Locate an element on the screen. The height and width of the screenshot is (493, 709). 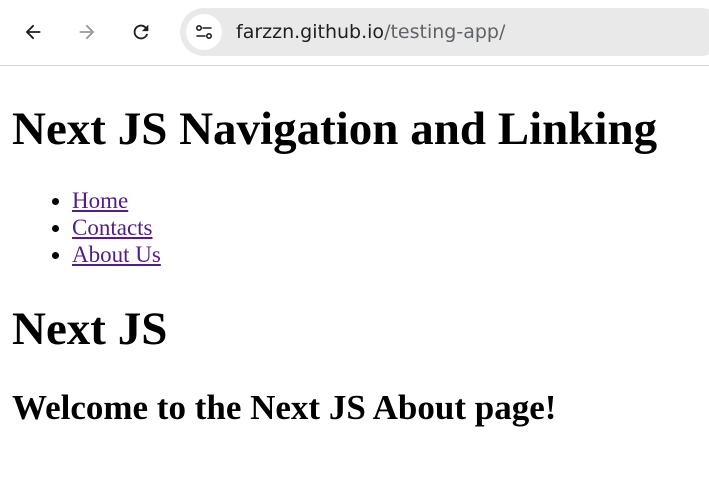
nav-item-about: About Us is located at coordinates (116, 254).